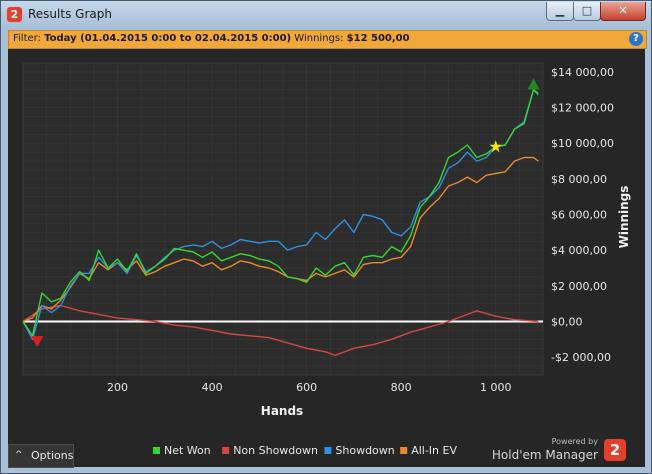 The image size is (652, 474). What do you see at coordinates (623, 11) in the screenshot?
I see `close-button: ✕` at bounding box center [623, 11].